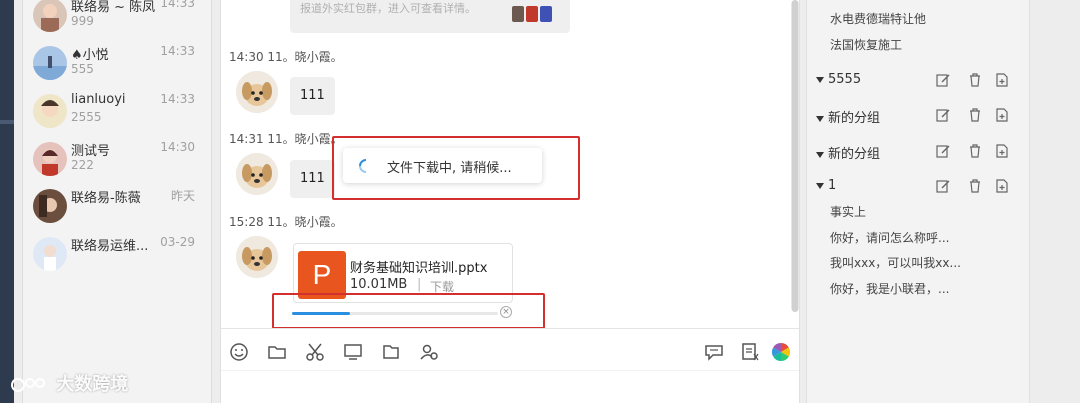 Image resolution: width=1080 pixels, height=403 pixels. I want to click on contact-preview: 999, so click(82, 21).